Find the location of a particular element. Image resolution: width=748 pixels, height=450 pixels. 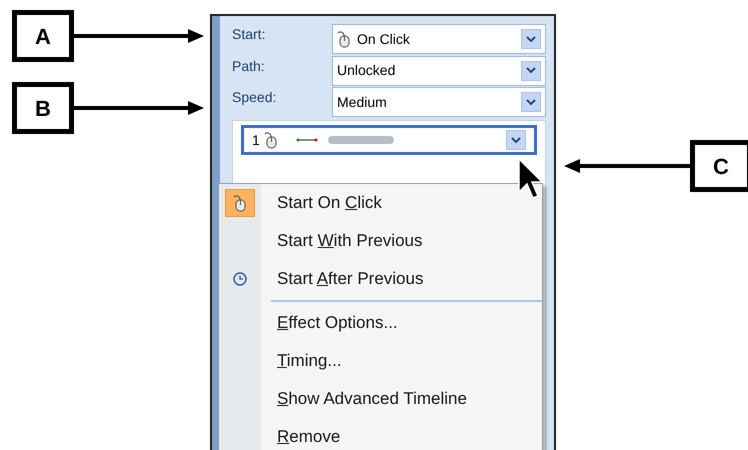

callout-label: B is located at coordinates (43, 108).